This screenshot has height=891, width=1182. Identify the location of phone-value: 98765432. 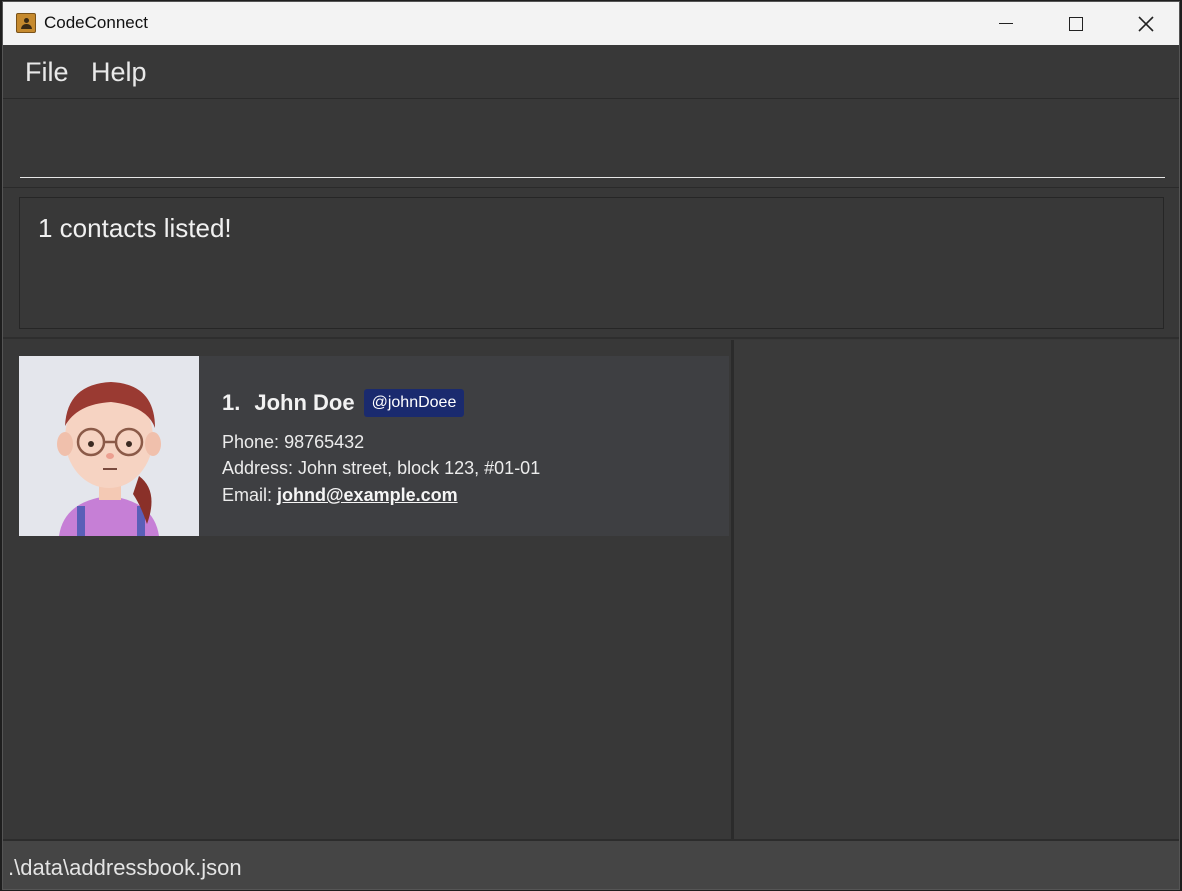
(324, 442).